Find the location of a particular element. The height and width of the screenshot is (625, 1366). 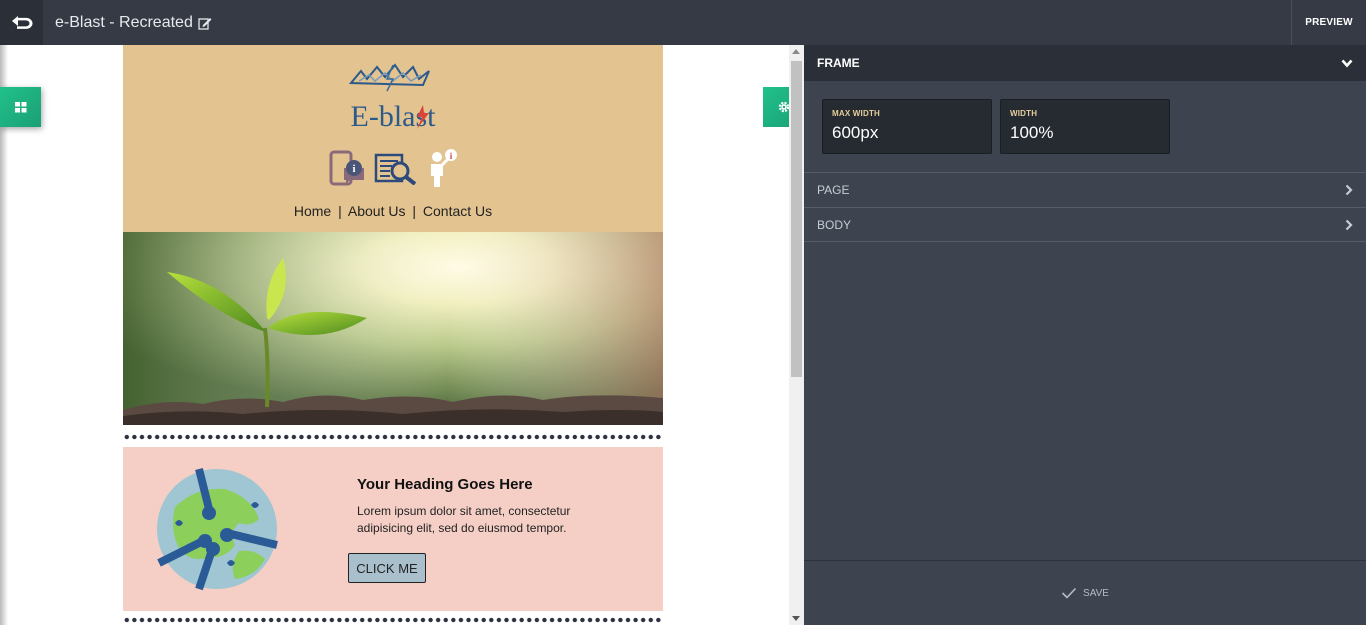

nav-link-home: Home is located at coordinates (312, 211).